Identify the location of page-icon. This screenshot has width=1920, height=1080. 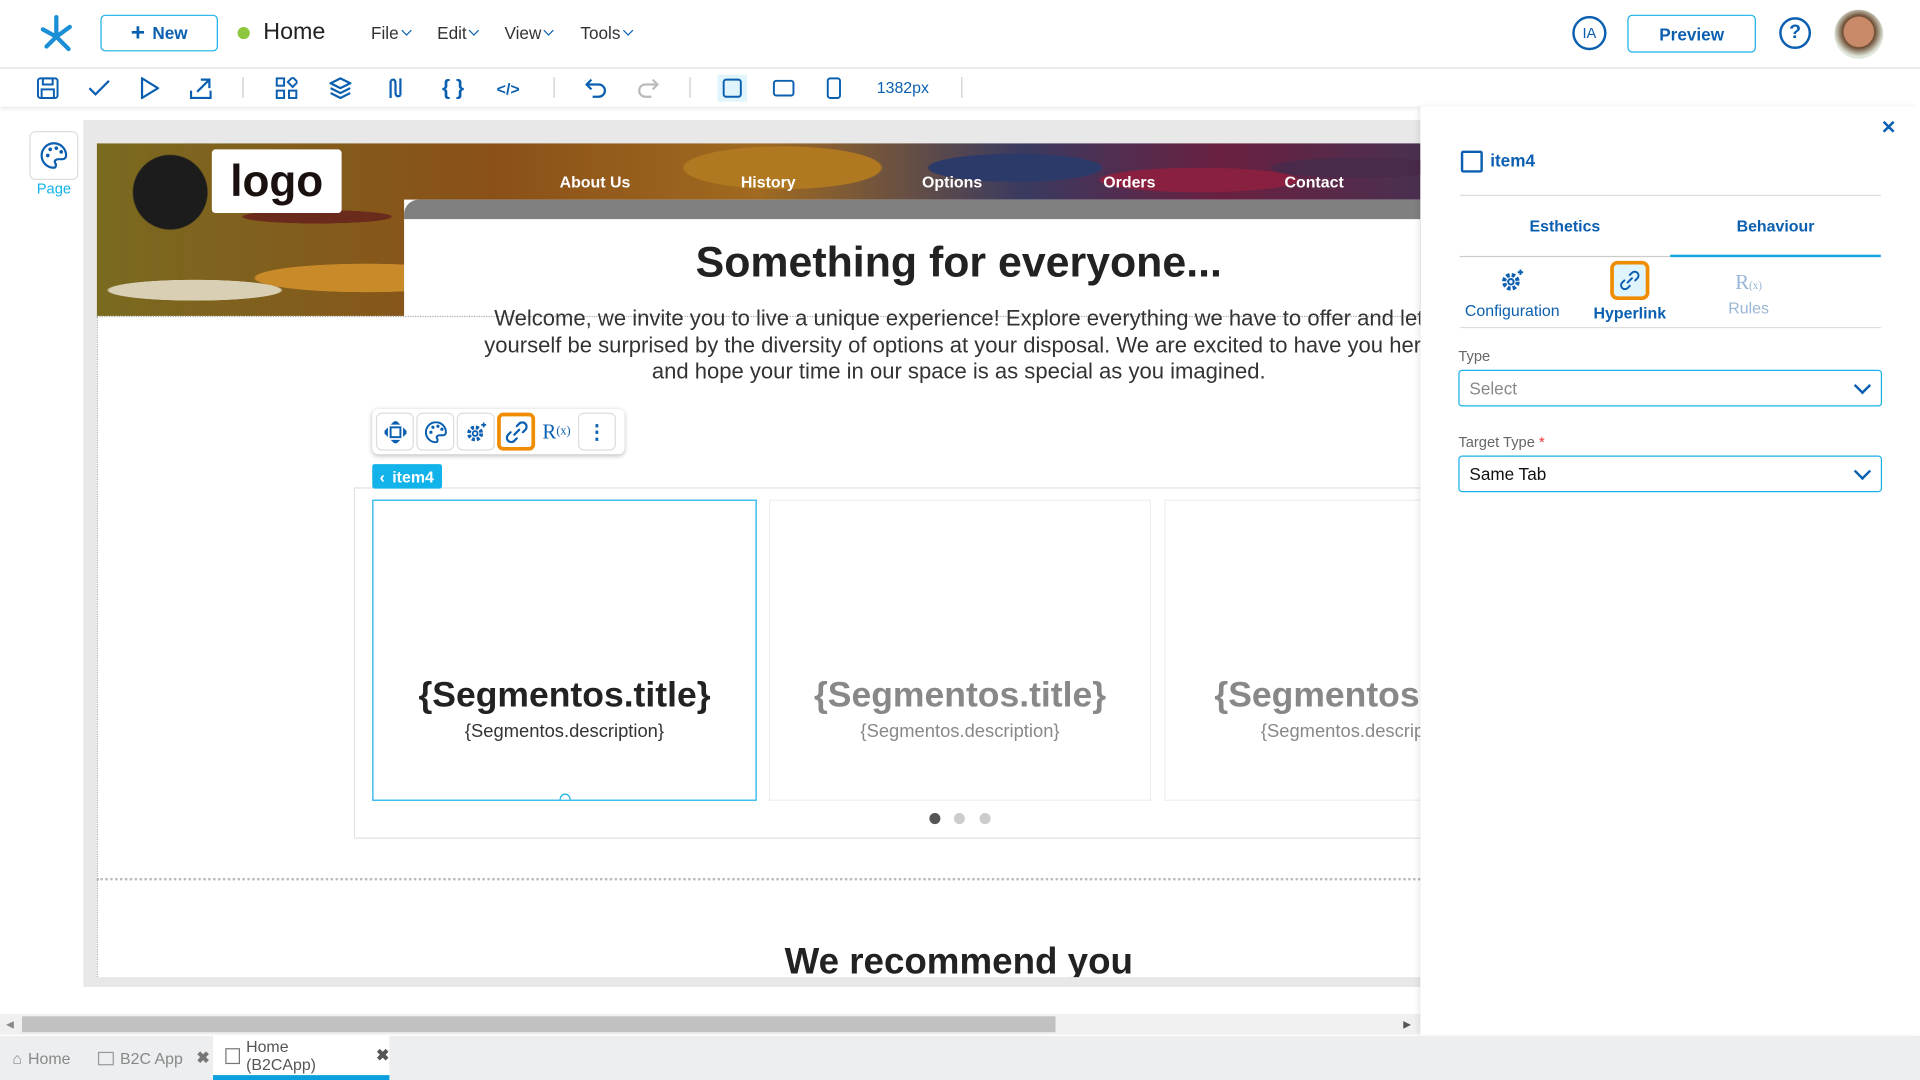
(232, 1055).